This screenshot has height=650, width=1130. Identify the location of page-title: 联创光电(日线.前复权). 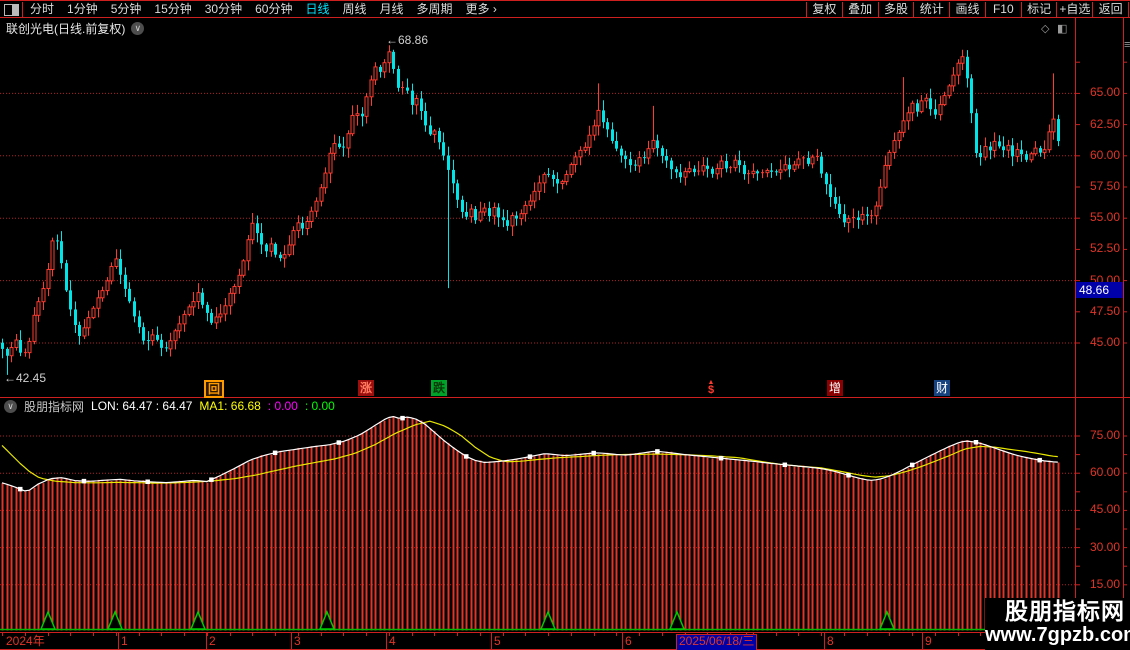
(66, 28).